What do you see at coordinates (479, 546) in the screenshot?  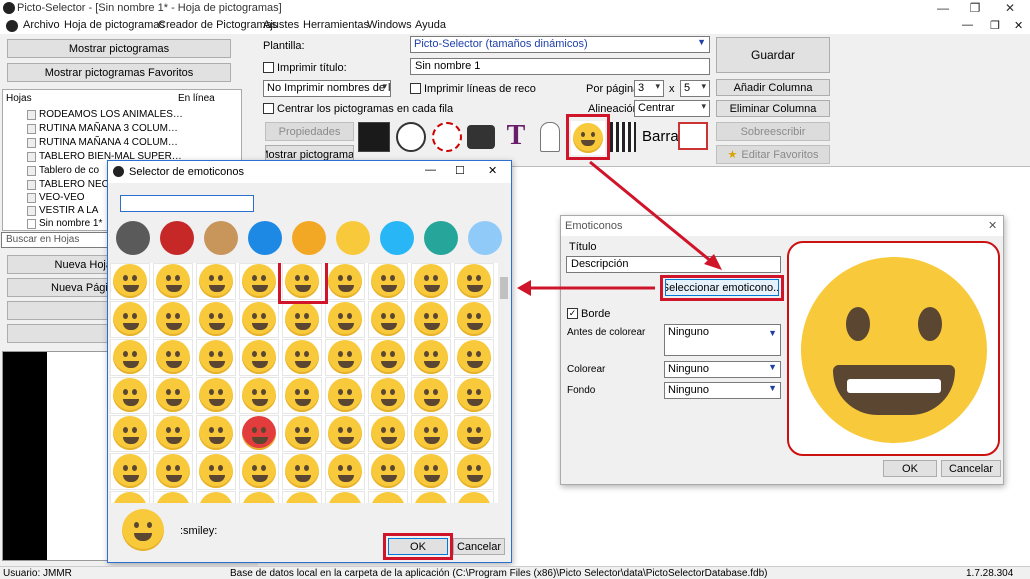 I see `selector-cancel-button: Cancelar` at bounding box center [479, 546].